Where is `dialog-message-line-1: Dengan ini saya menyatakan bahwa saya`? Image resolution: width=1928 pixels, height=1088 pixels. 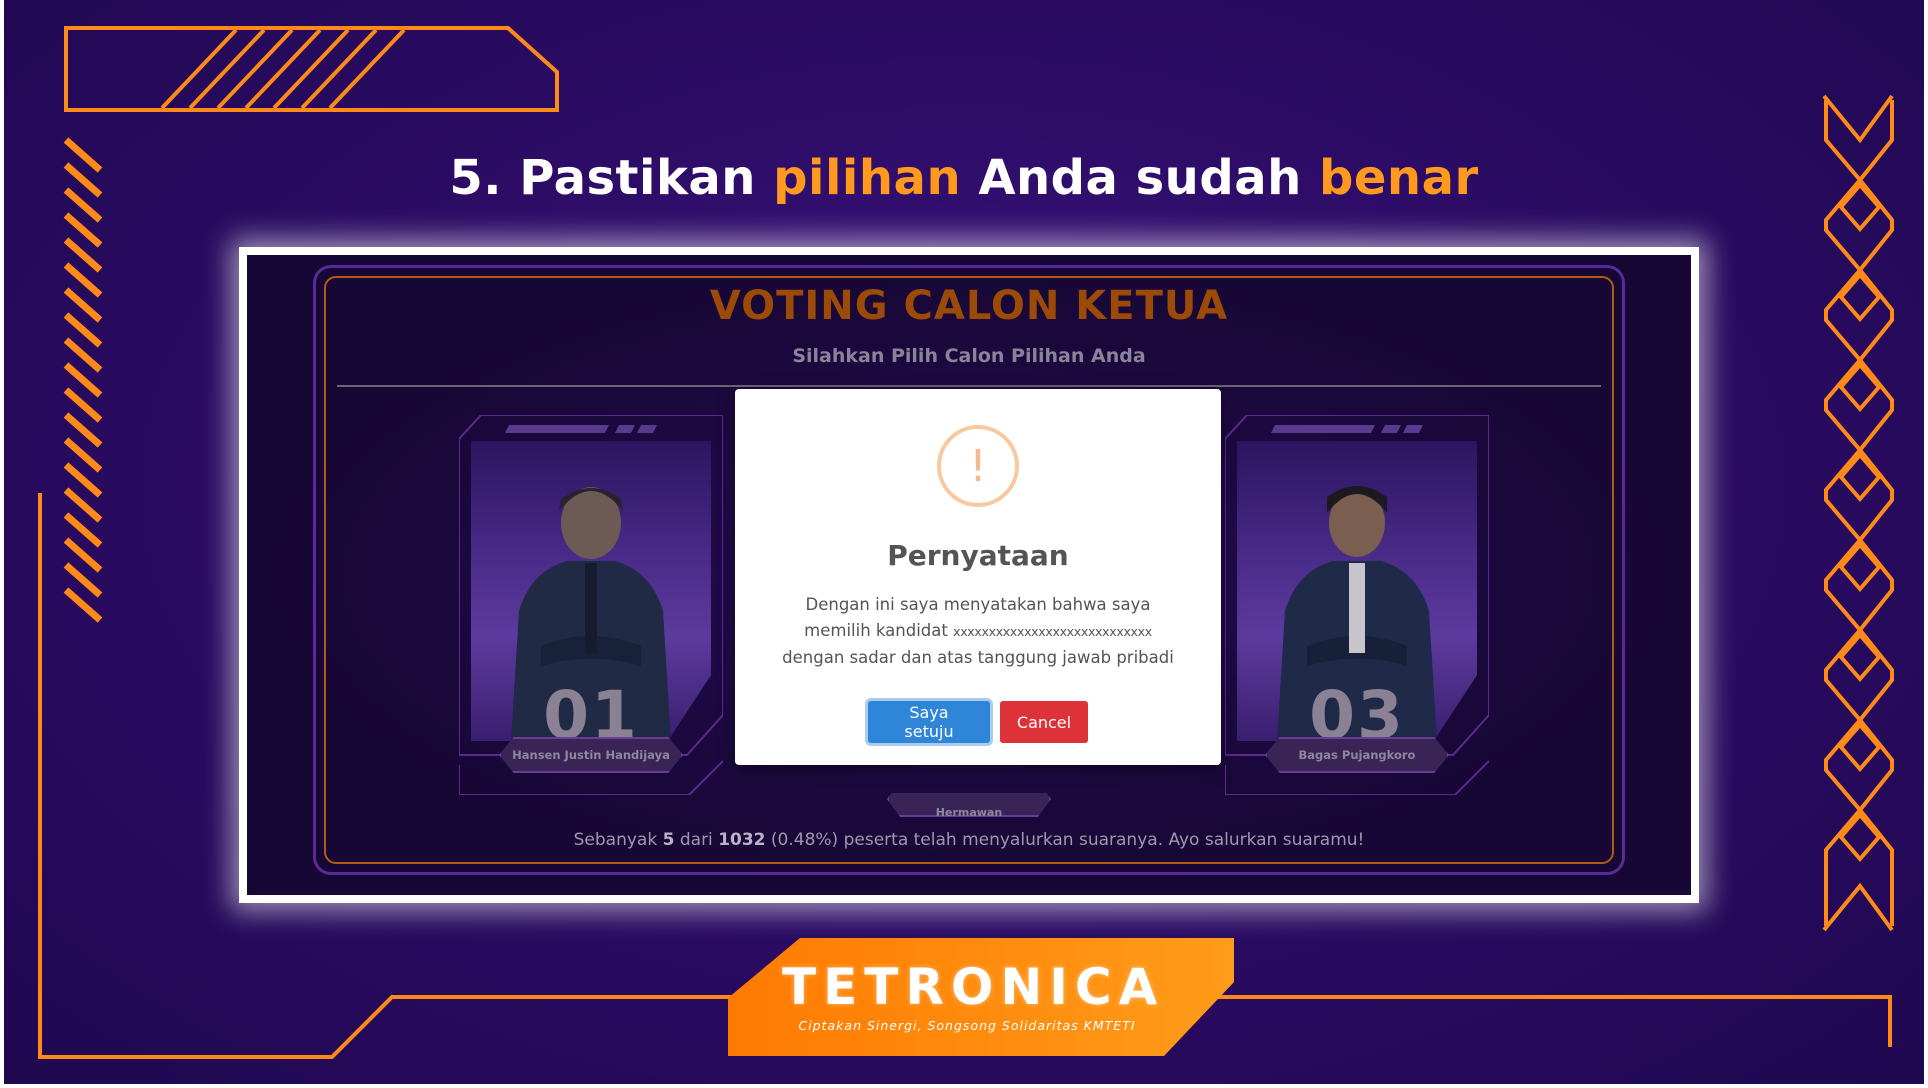
dialog-message-line-1: Dengan ini saya menyatakan bahwa saya is located at coordinates (978, 604).